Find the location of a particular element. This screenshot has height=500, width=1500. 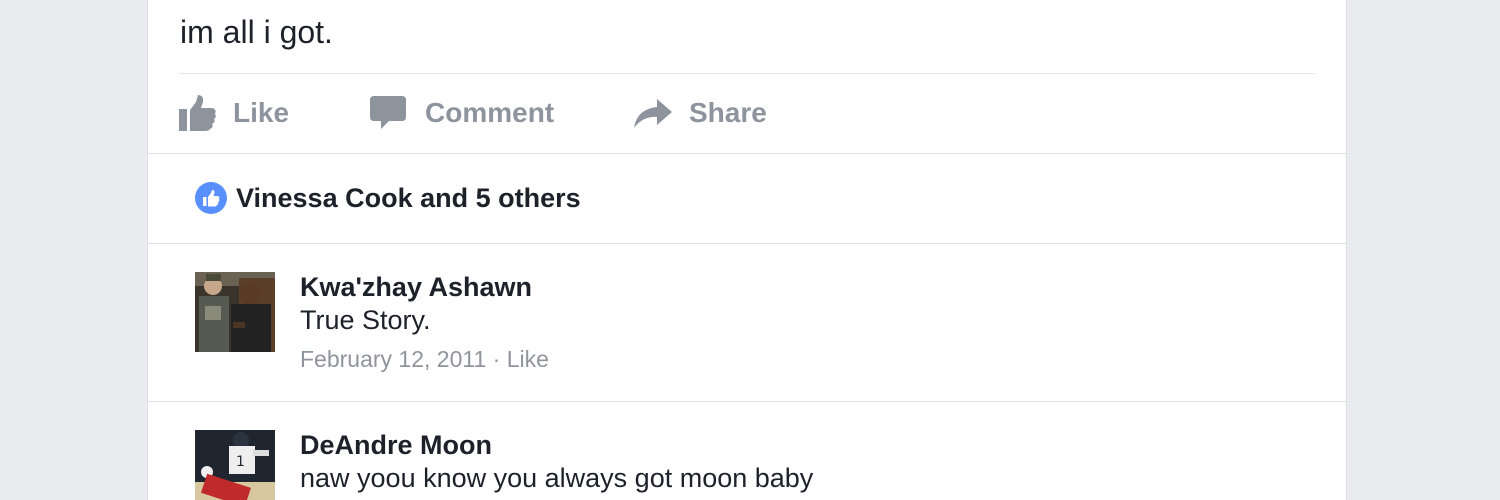

reactions-summary: Vinessa Cook and 5 others is located at coordinates (388, 198).